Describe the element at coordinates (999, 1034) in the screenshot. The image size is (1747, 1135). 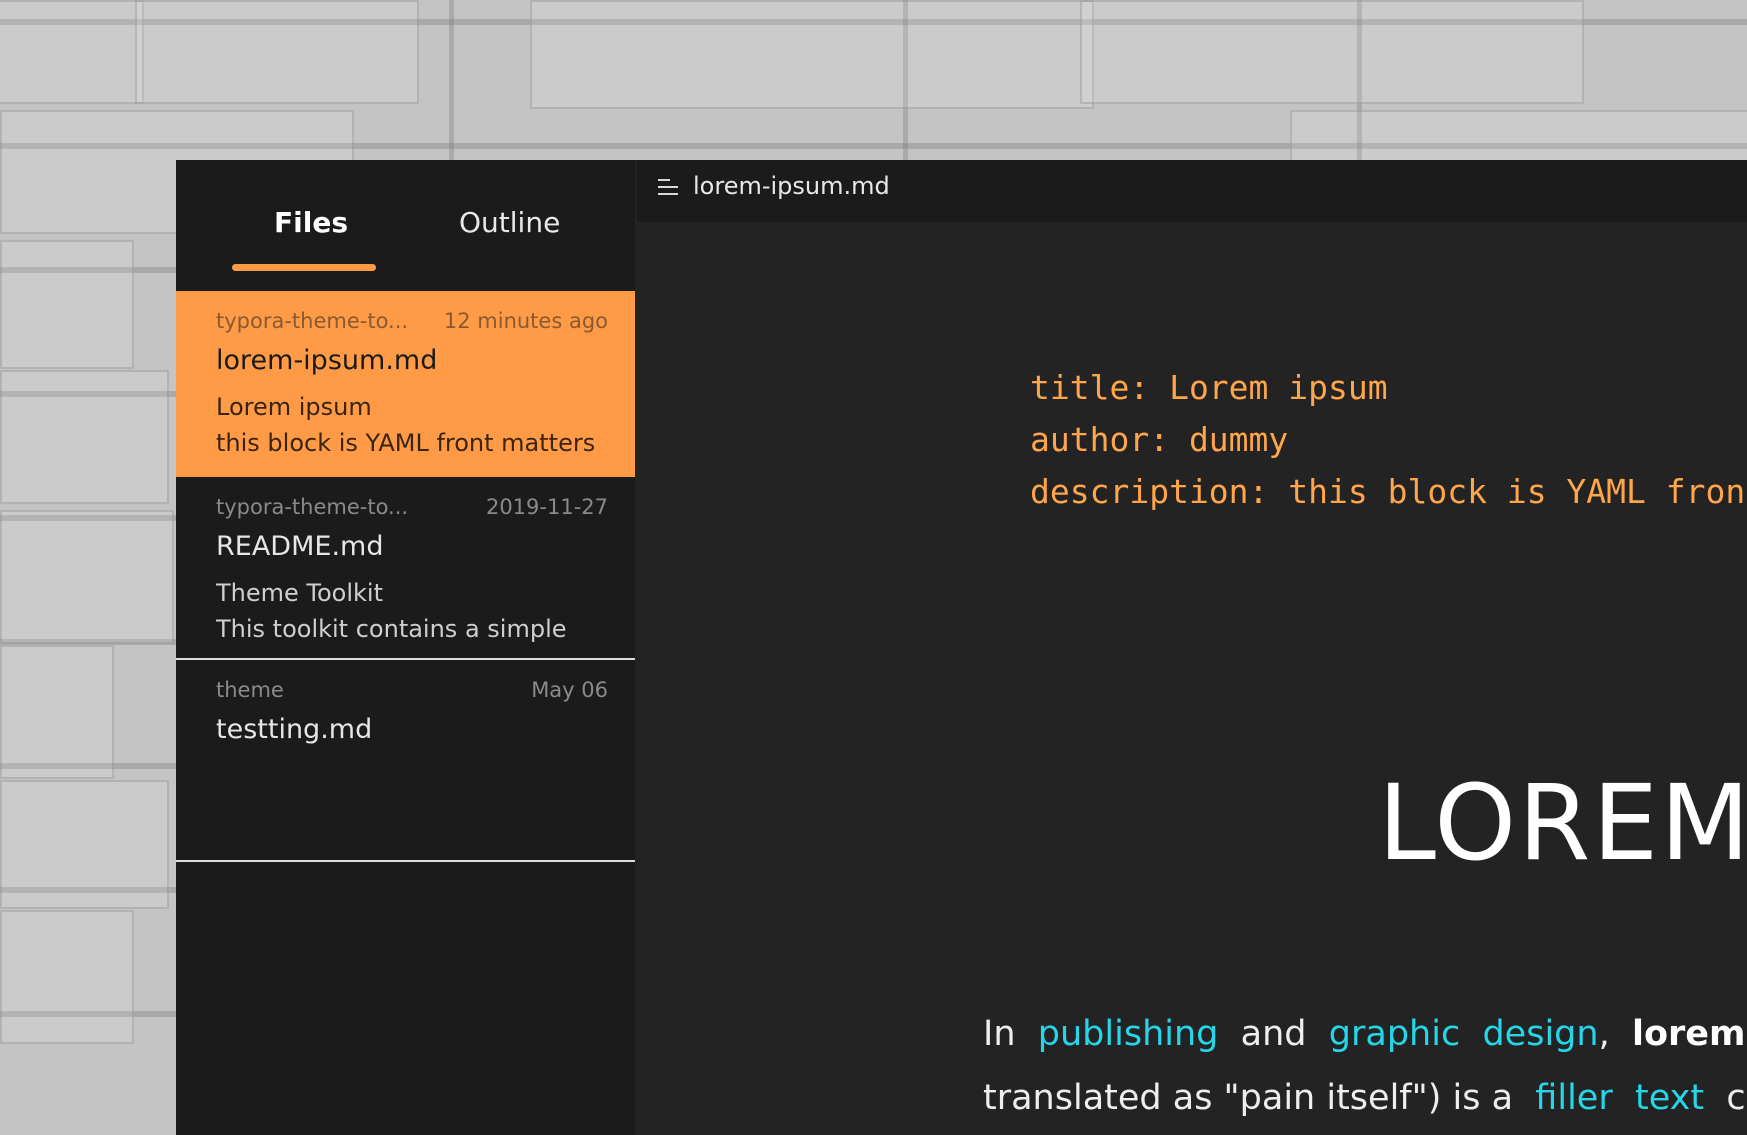
I see `paragraph-text: In` at that location.